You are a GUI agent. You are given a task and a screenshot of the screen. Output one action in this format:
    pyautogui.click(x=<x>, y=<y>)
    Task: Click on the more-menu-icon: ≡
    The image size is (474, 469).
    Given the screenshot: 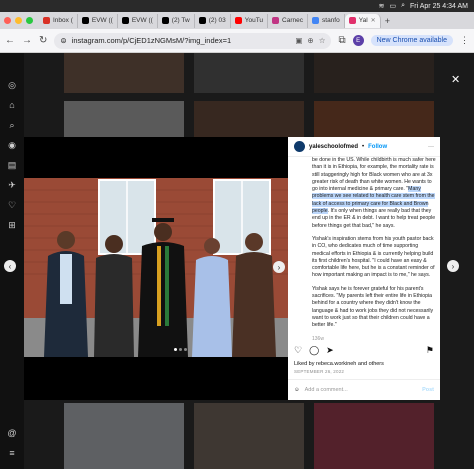 What is the action you would take?
    pyautogui.click(x=11, y=453)
    